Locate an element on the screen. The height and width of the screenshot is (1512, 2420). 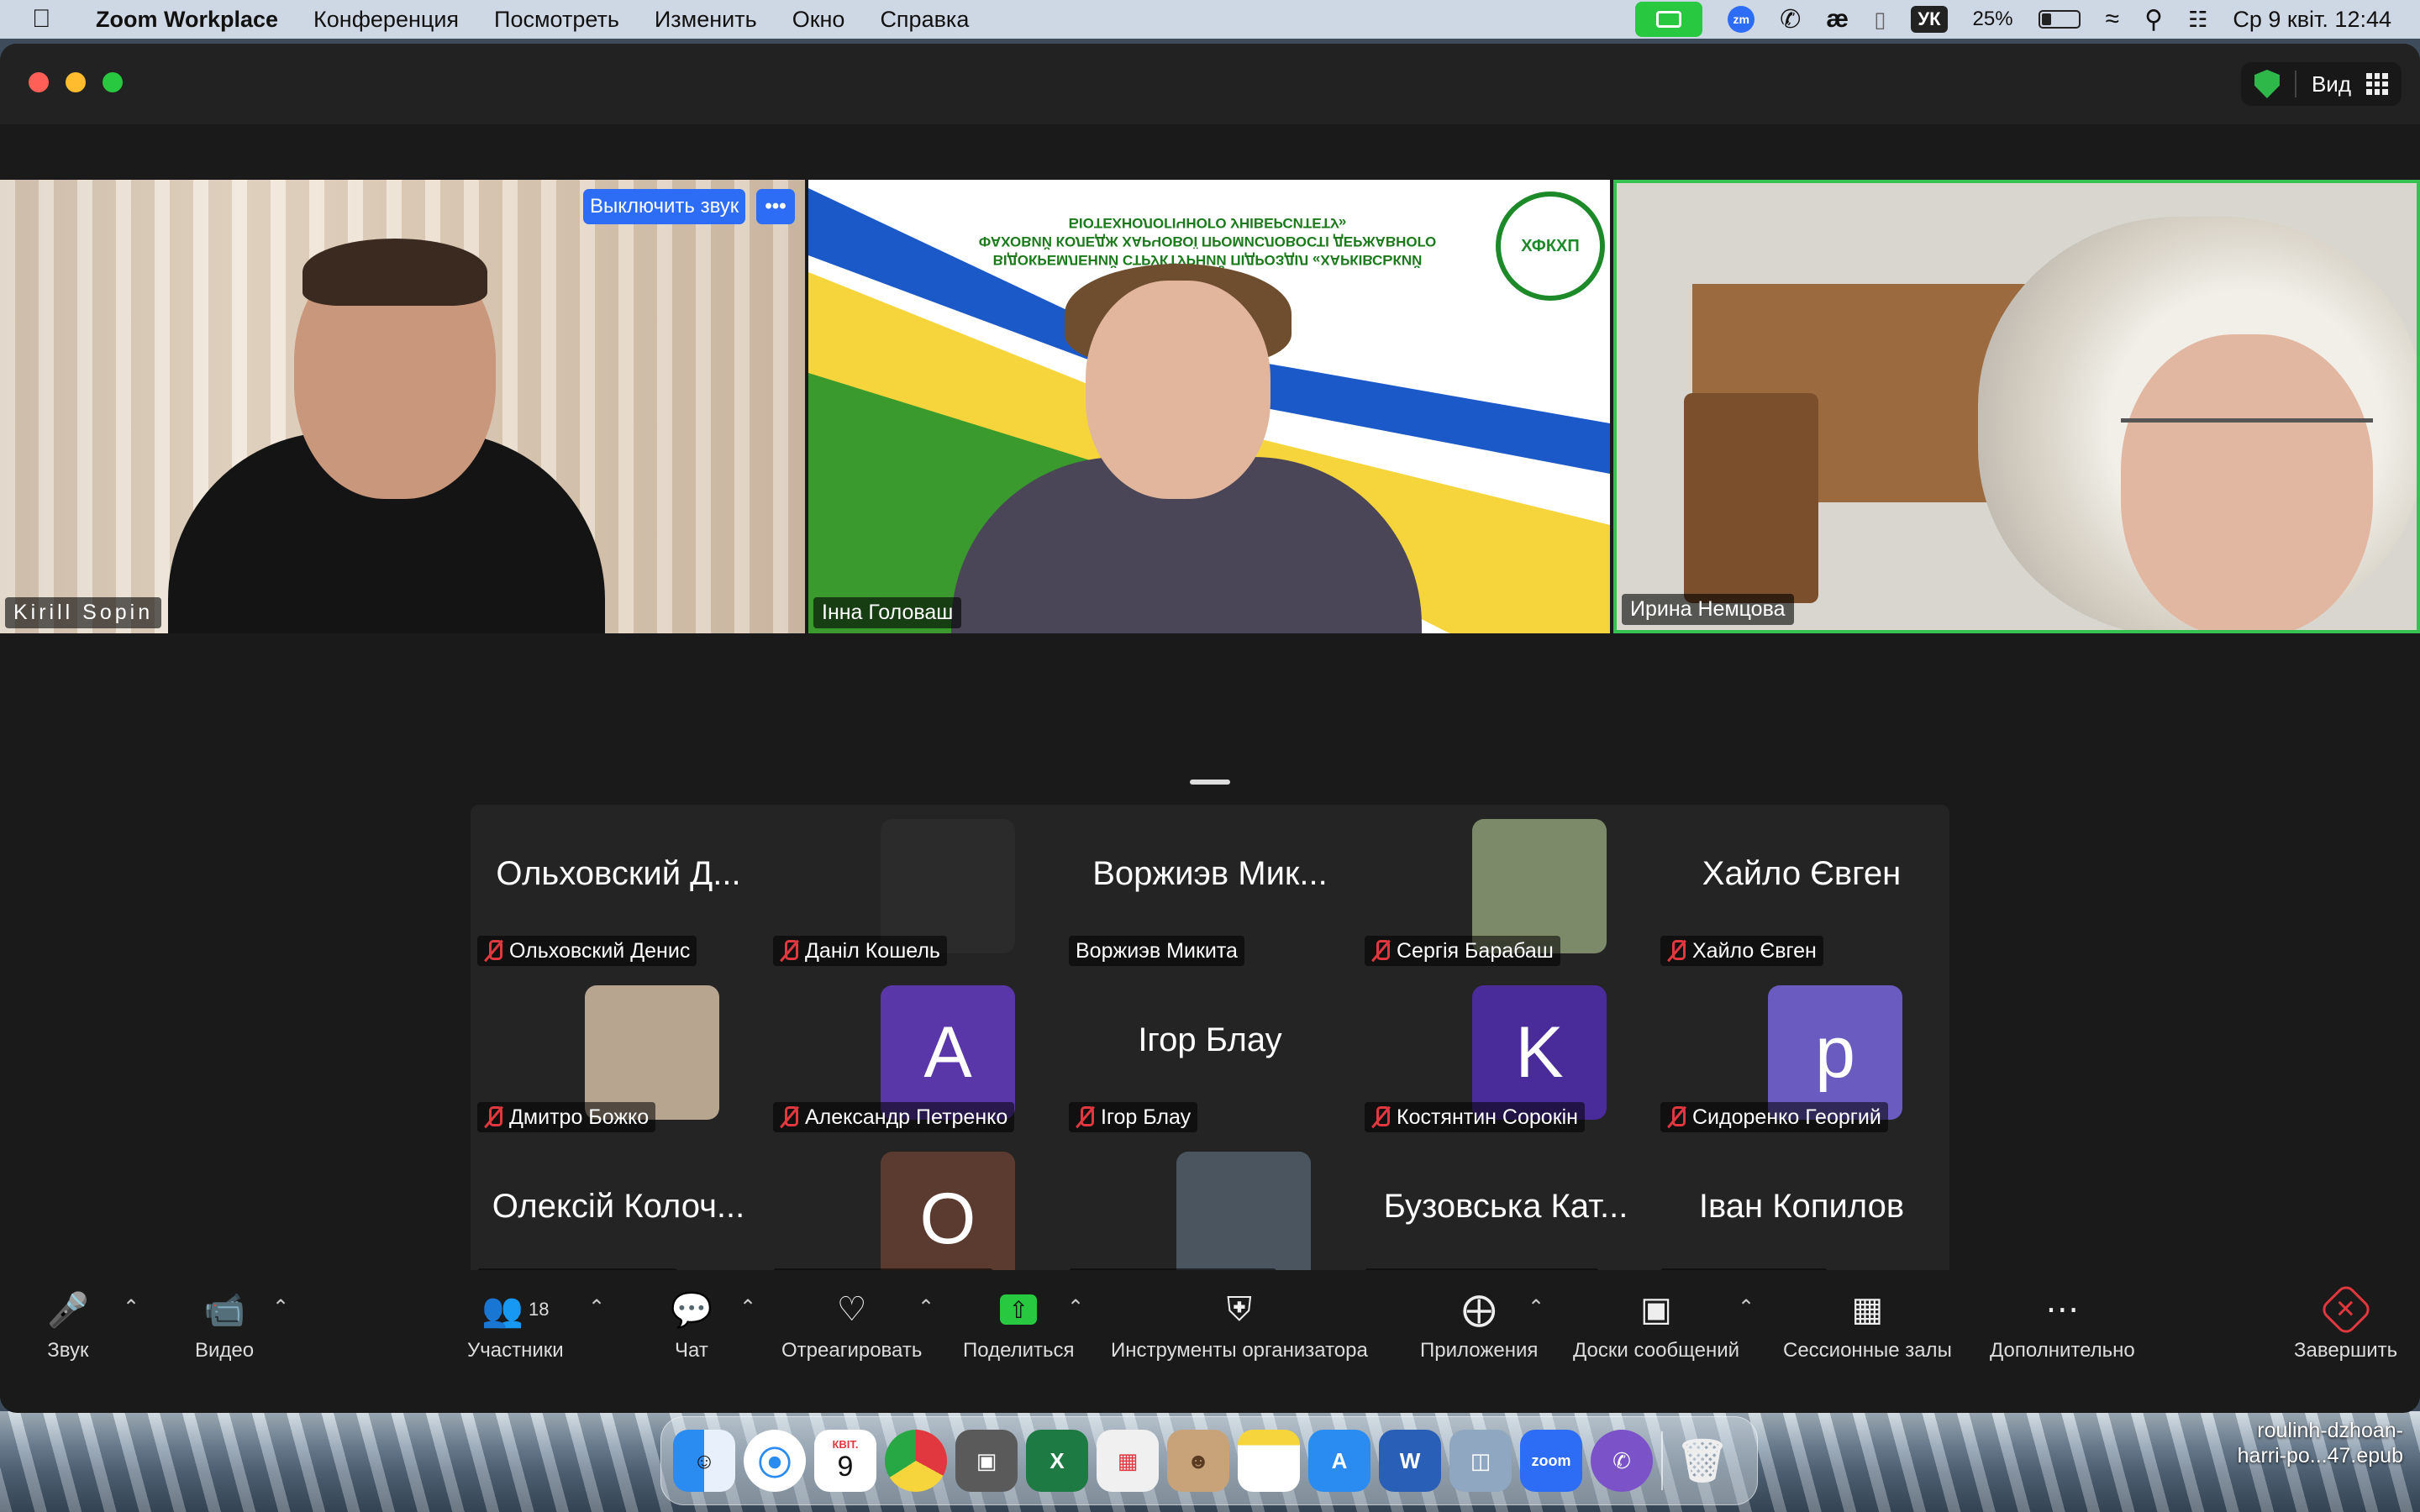
audio-button: 🎤 Звук is located at coordinates (68, 1325).